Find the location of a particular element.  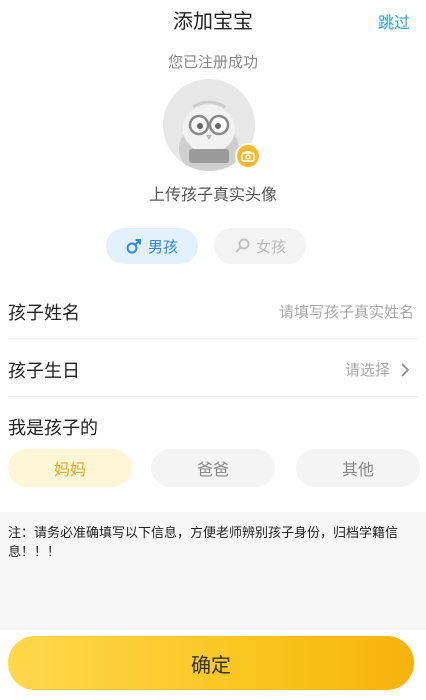

avatar-upload is located at coordinates (212, 125).